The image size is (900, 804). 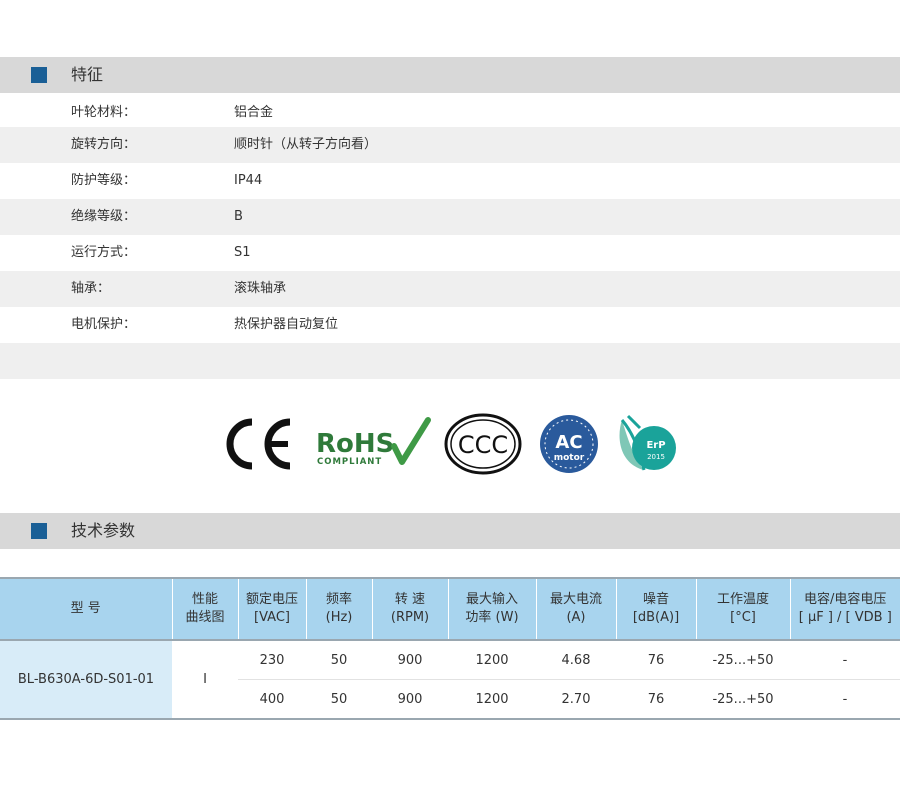 I want to click on rohs-compliant-icon: RoHS COMPLIANT, so click(x=373, y=444).